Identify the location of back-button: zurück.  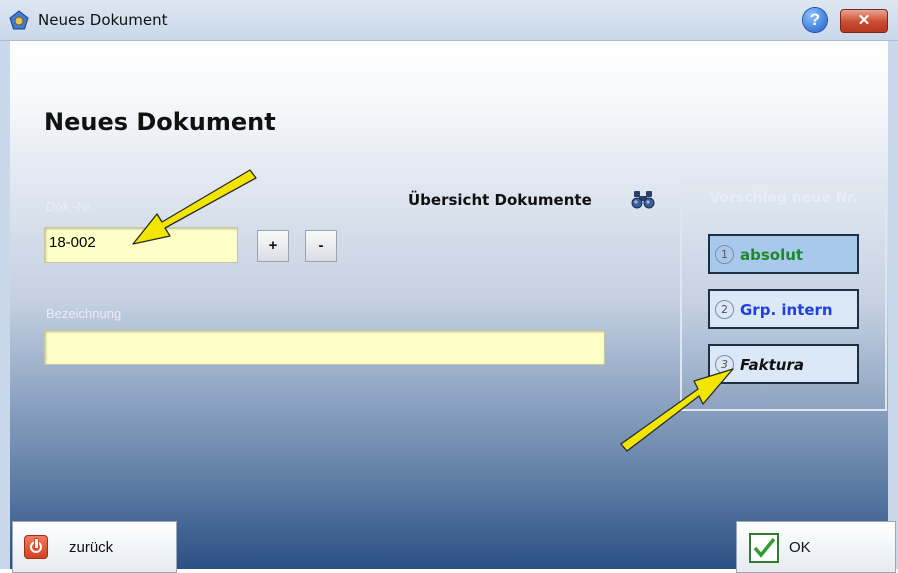
(94, 547).